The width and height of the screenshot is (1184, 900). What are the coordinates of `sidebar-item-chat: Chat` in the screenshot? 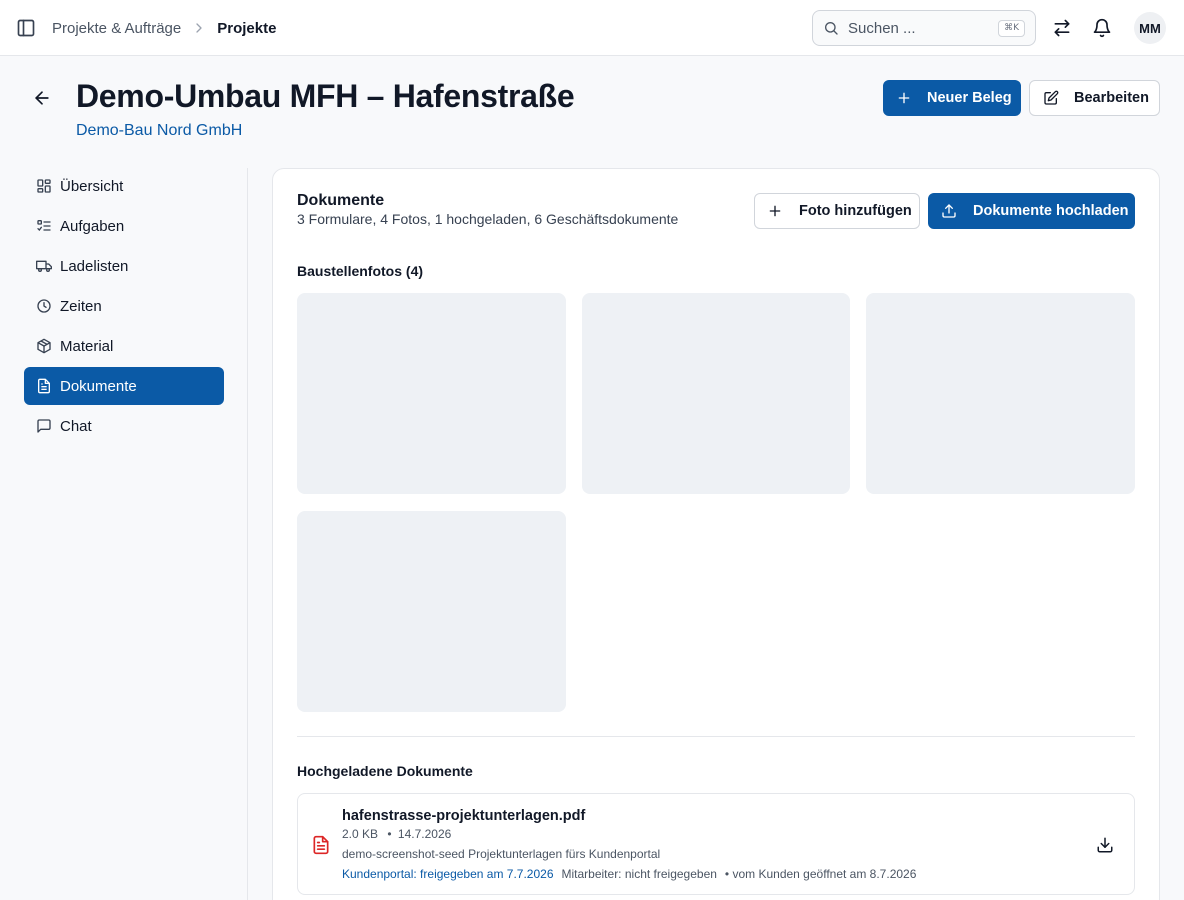 It's located at (124, 426).